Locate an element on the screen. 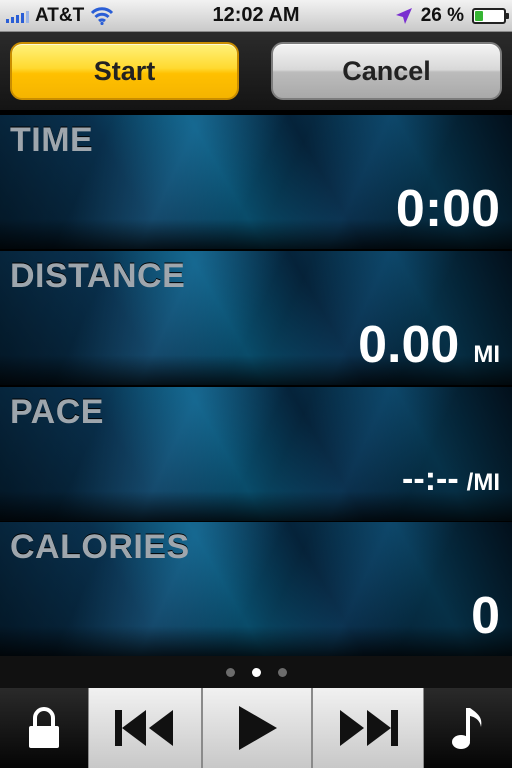 The width and height of the screenshot is (512, 768). lock-icon is located at coordinates (44, 727).